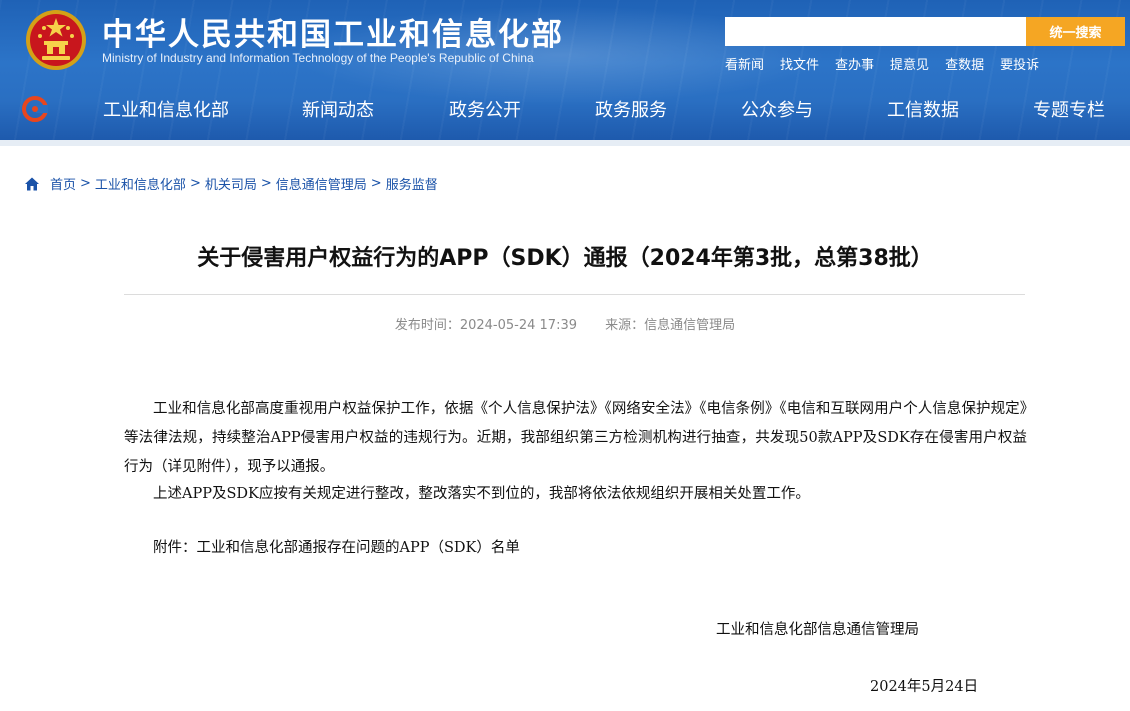  I want to click on quick-link-feedback: 提意见, so click(909, 63).